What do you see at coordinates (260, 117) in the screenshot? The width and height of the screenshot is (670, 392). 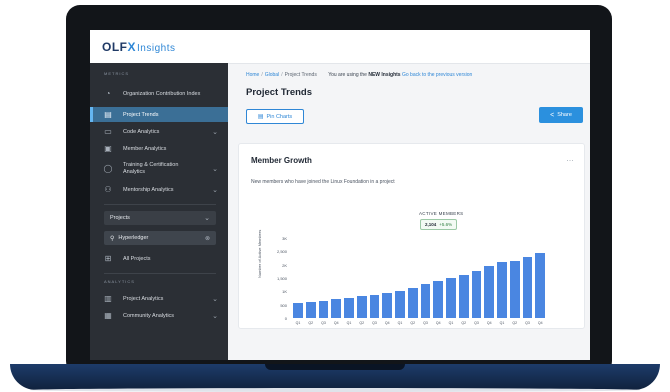 I see `pin-icon: ▤` at bounding box center [260, 117].